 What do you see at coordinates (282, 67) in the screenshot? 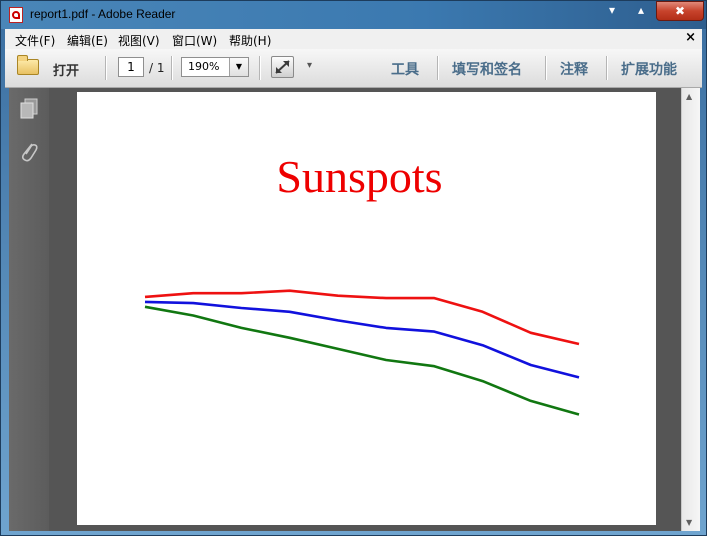
I see `fit-page-icon` at bounding box center [282, 67].